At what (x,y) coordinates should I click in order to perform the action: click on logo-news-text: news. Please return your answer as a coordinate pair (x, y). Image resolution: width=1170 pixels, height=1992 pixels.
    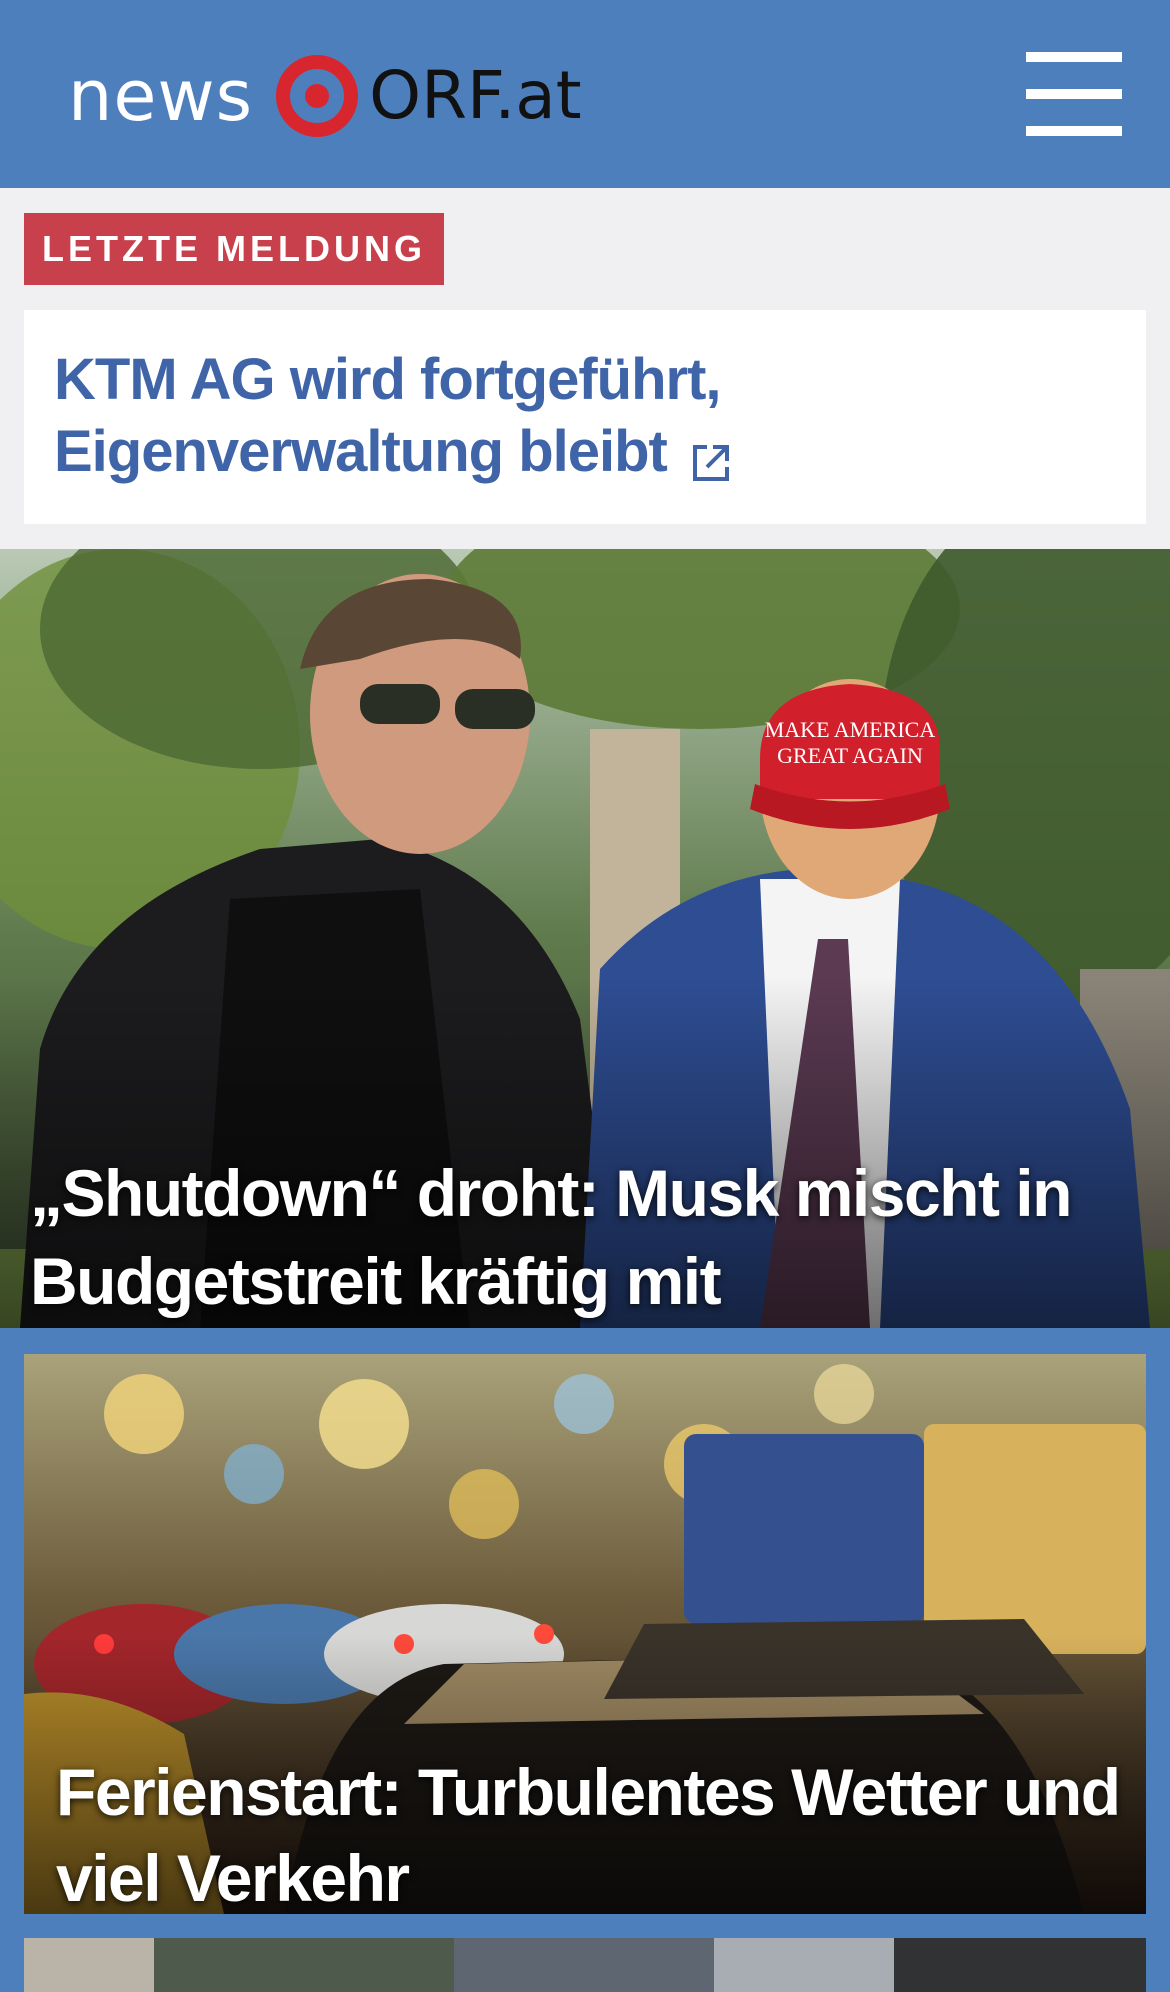
    Looking at the image, I should click on (161, 96).